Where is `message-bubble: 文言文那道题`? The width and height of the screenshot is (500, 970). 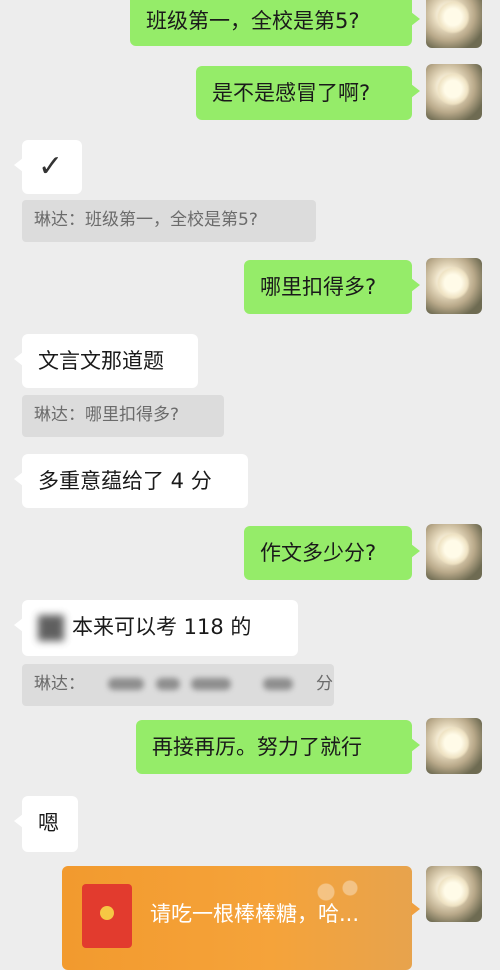 message-bubble: 文言文那道题 is located at coordinates (106, 361).